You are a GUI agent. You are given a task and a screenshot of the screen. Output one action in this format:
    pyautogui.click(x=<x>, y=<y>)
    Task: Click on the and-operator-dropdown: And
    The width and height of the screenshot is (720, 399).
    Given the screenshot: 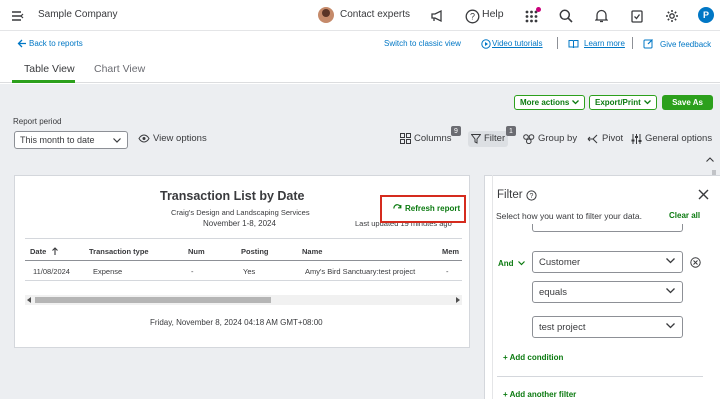 What is the action you would take?
    pyautogui.click(x=511, y=263)
    